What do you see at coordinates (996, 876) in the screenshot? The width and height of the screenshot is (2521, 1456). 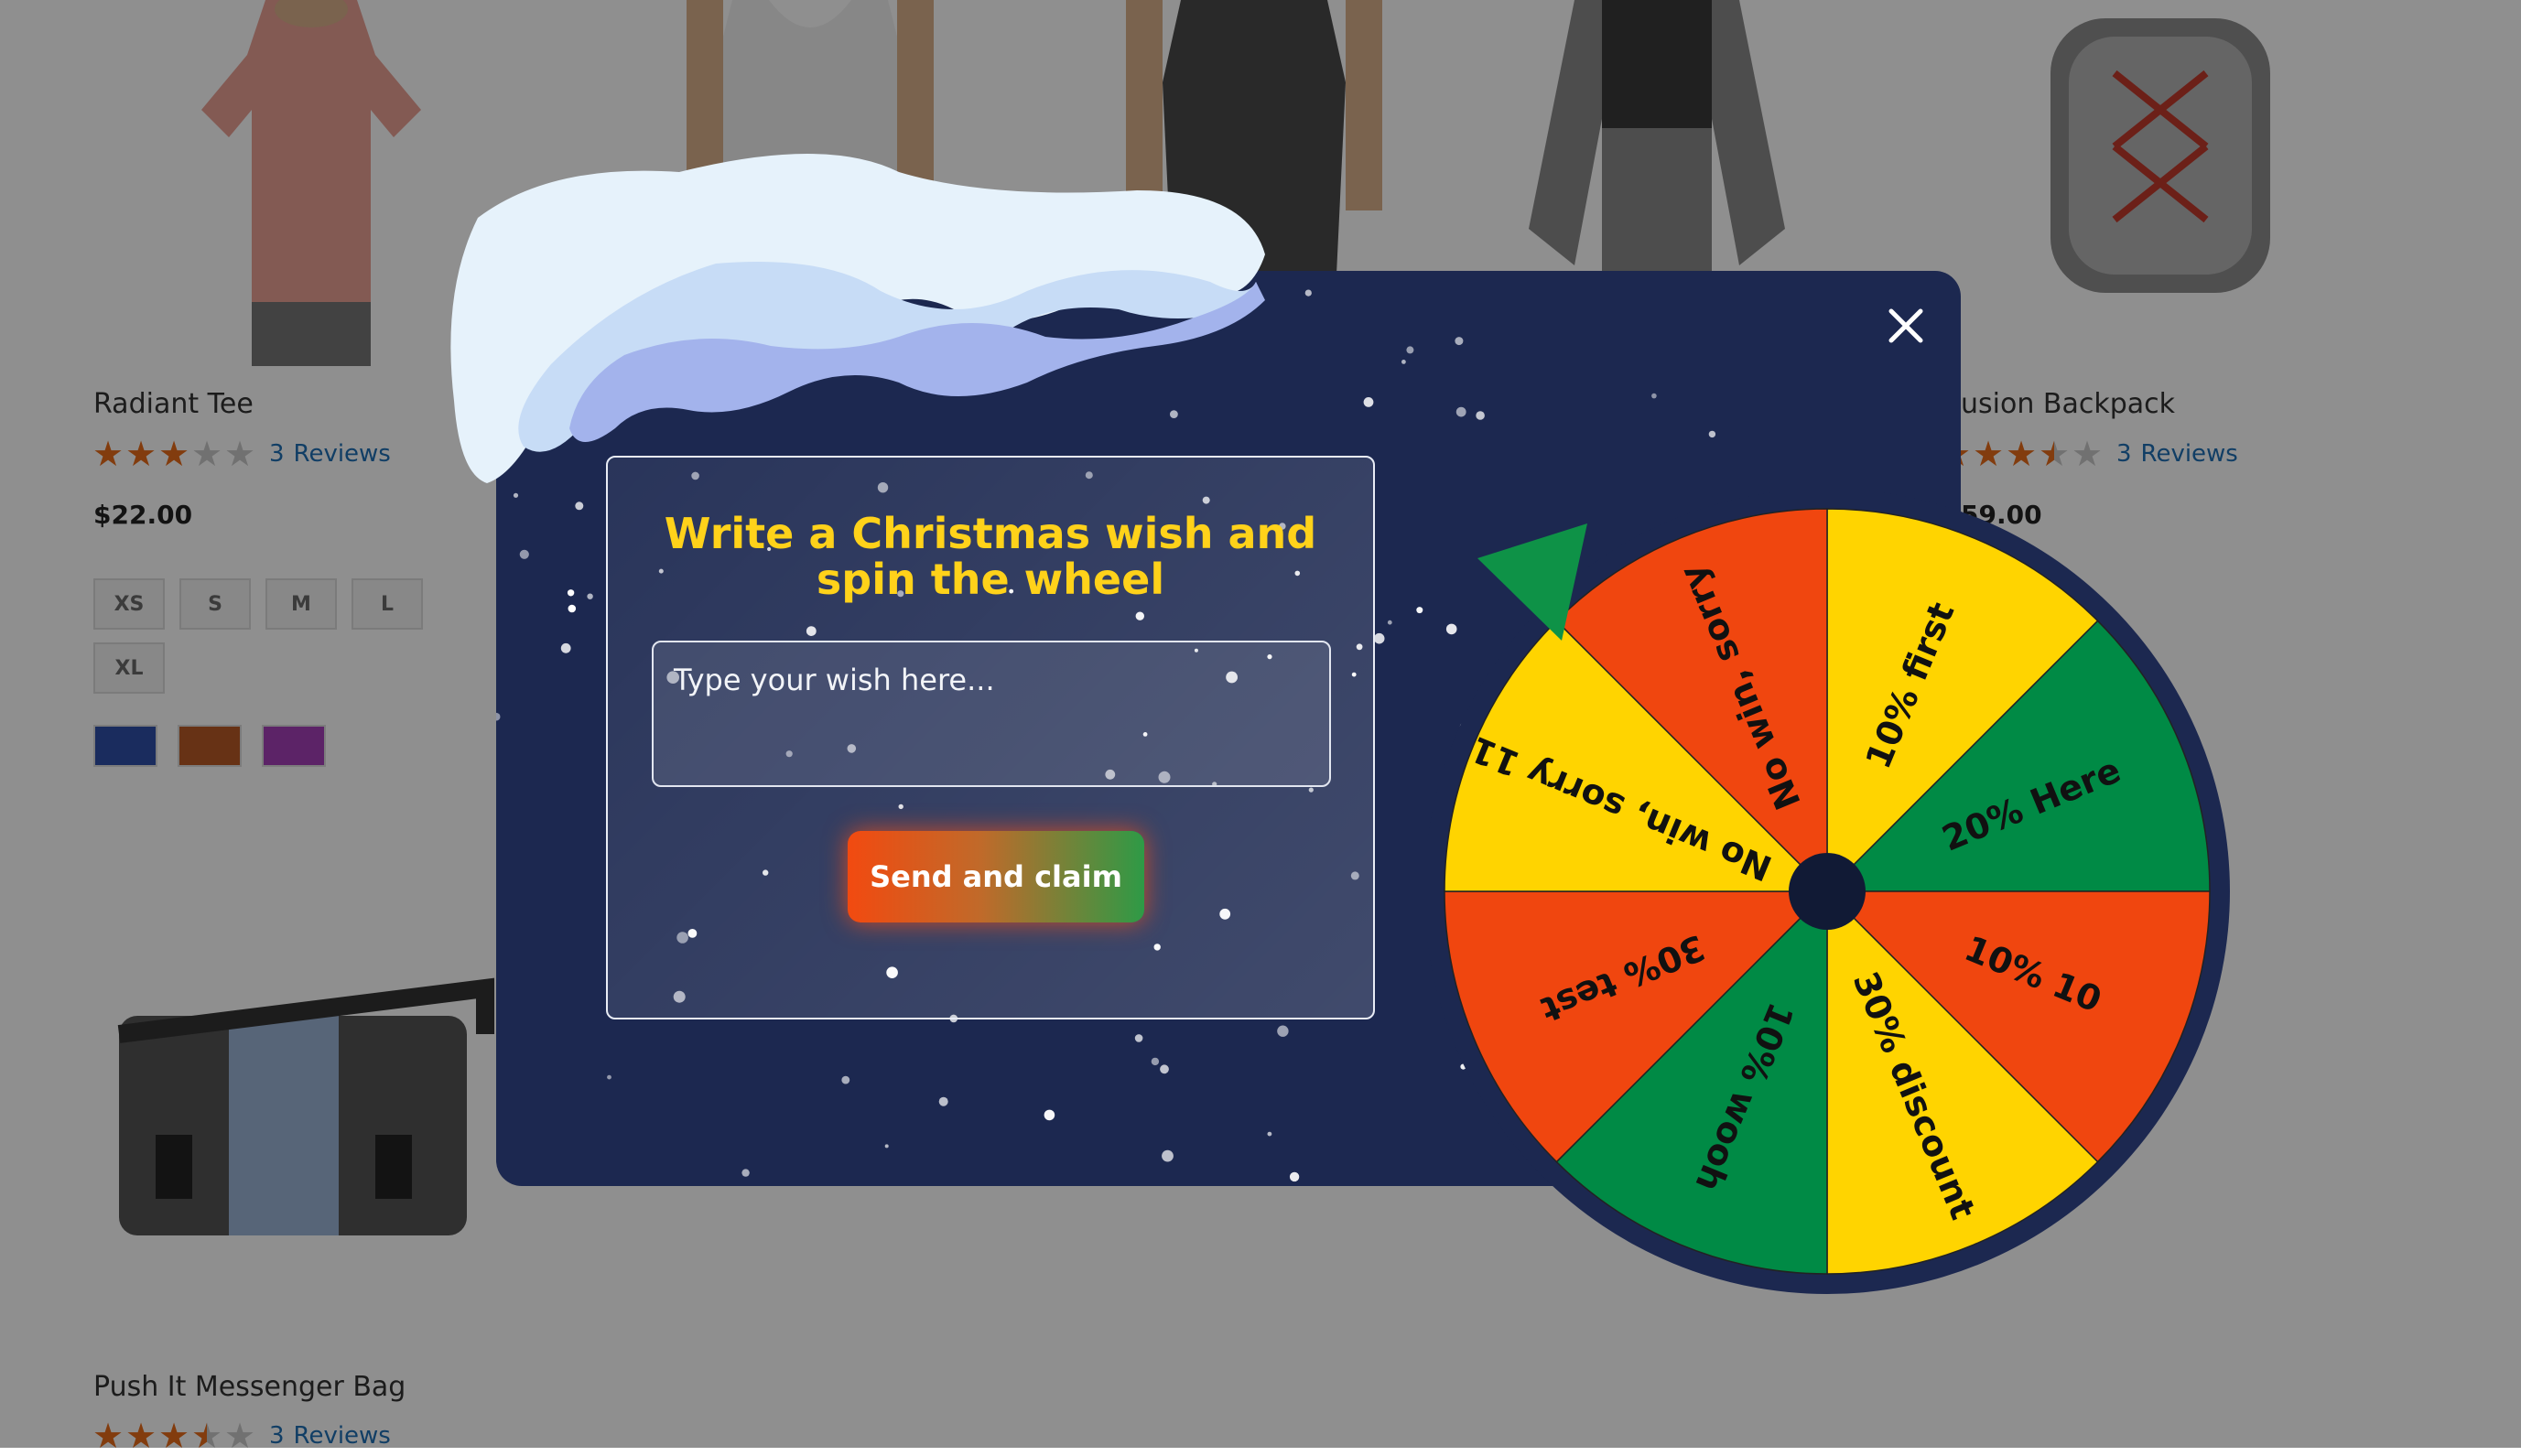 I see `send-and-claim-button: Send and claim` at bounding box center [996, 876].